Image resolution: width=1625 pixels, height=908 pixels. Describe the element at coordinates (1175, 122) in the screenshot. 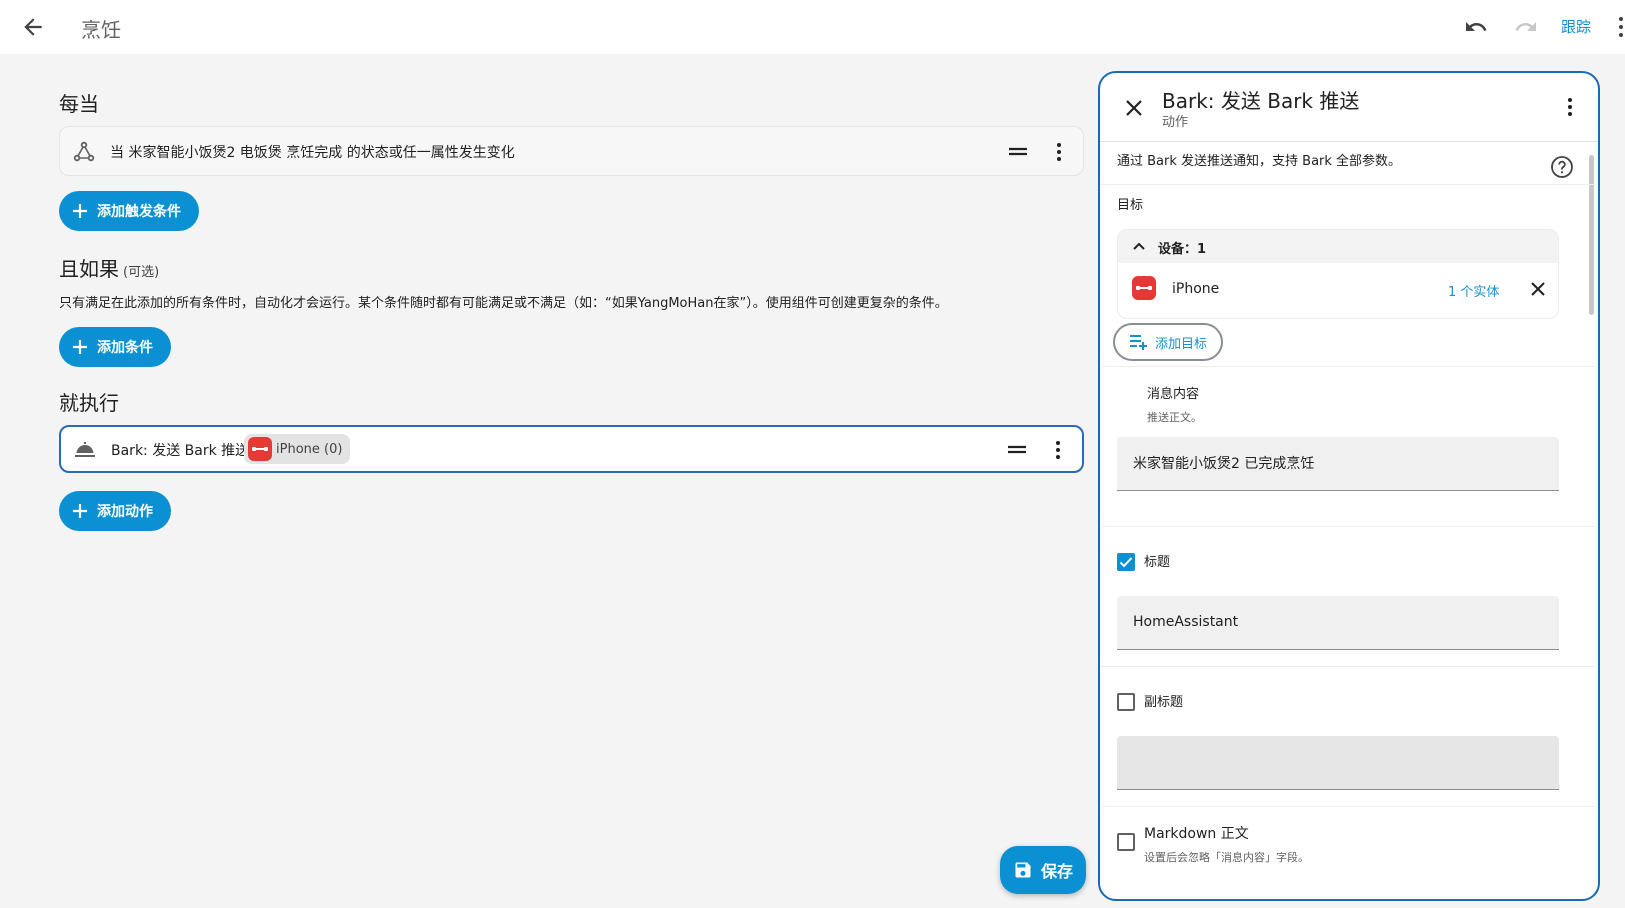

I see `panel-subtitle: 动作` at that location.